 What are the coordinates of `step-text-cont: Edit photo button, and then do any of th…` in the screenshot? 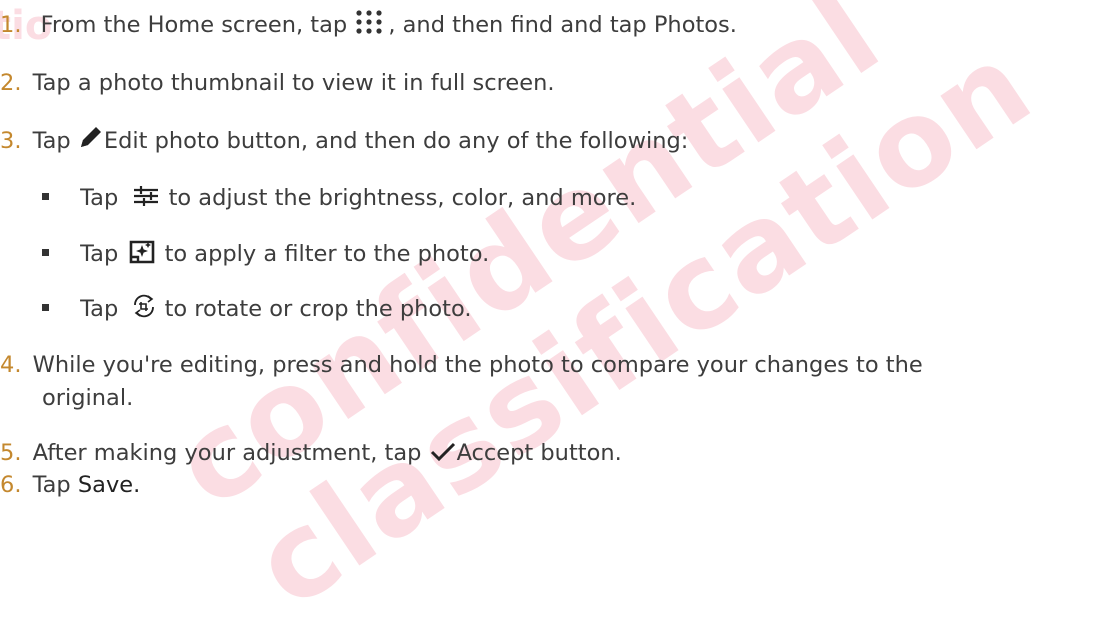 It's located at (396, 141).